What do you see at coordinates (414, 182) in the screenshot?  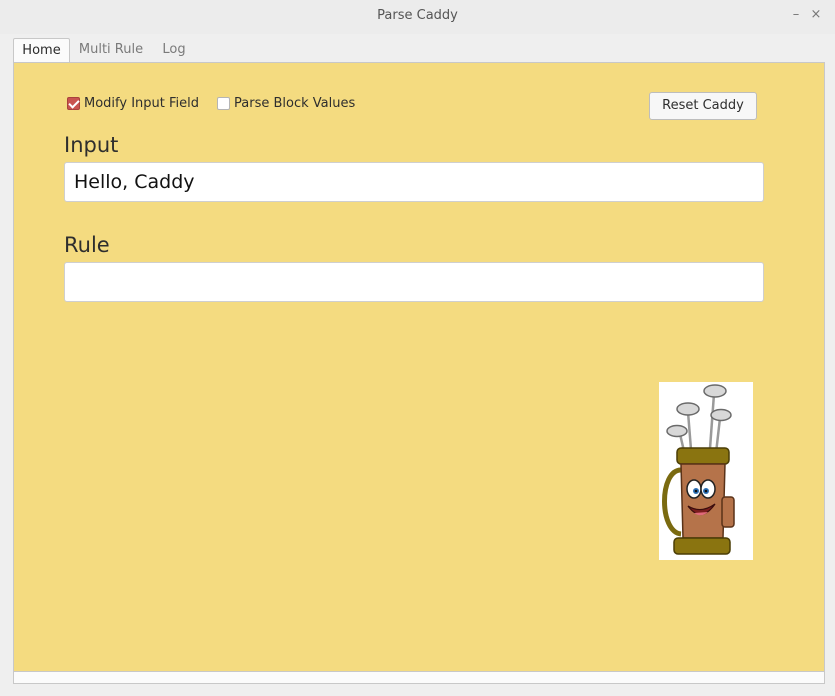 I see `input-field: Hello, Caddy` at bounding box center [414, 182].